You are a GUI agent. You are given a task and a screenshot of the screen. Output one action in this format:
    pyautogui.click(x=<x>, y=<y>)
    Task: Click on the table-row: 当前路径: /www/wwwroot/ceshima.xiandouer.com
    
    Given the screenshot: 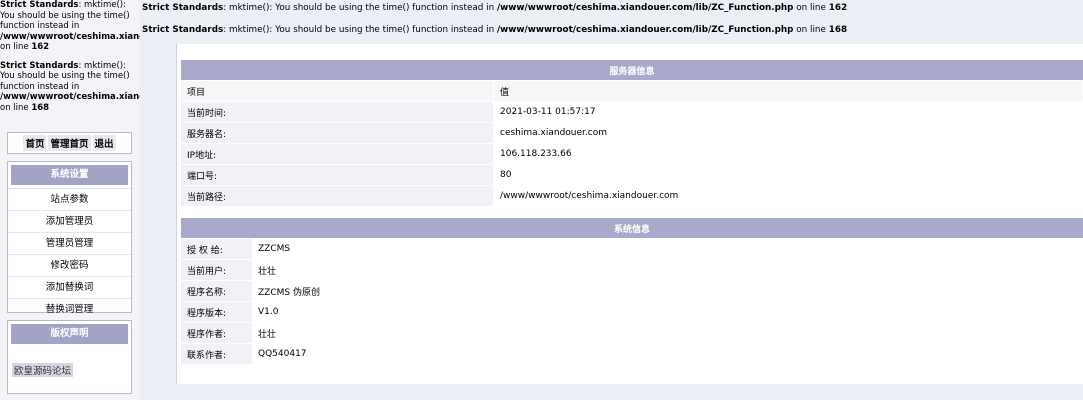 What is the action you would take?
    pyautogui.click(x=632, y=196)
    